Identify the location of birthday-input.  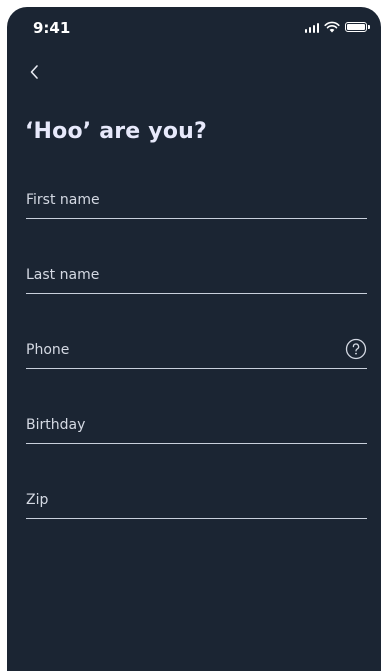
(196, 425).